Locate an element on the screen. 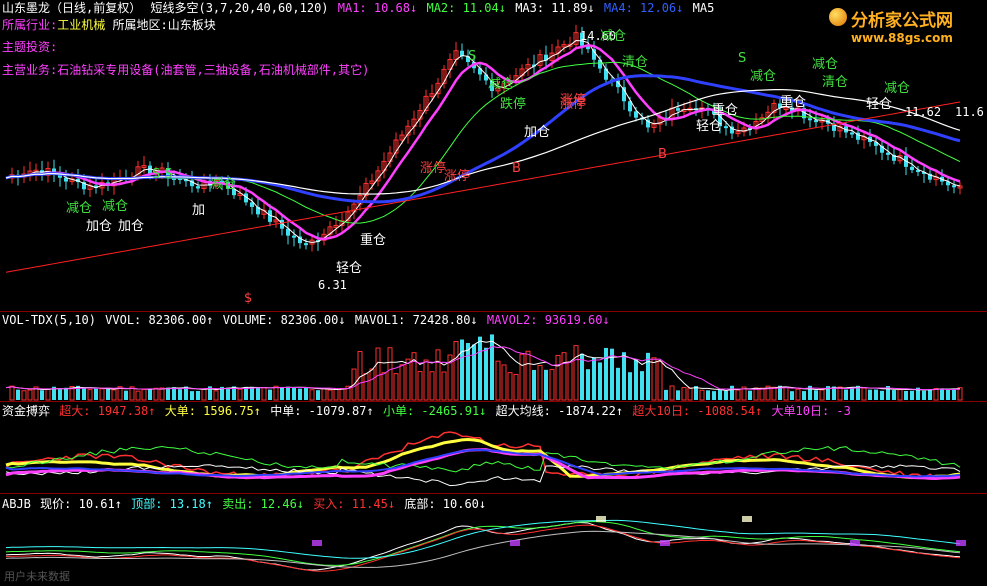 Image resolution: width=987 pixels, height=586 pixels. abjb-buy-line is located at coordinates (483, 548).